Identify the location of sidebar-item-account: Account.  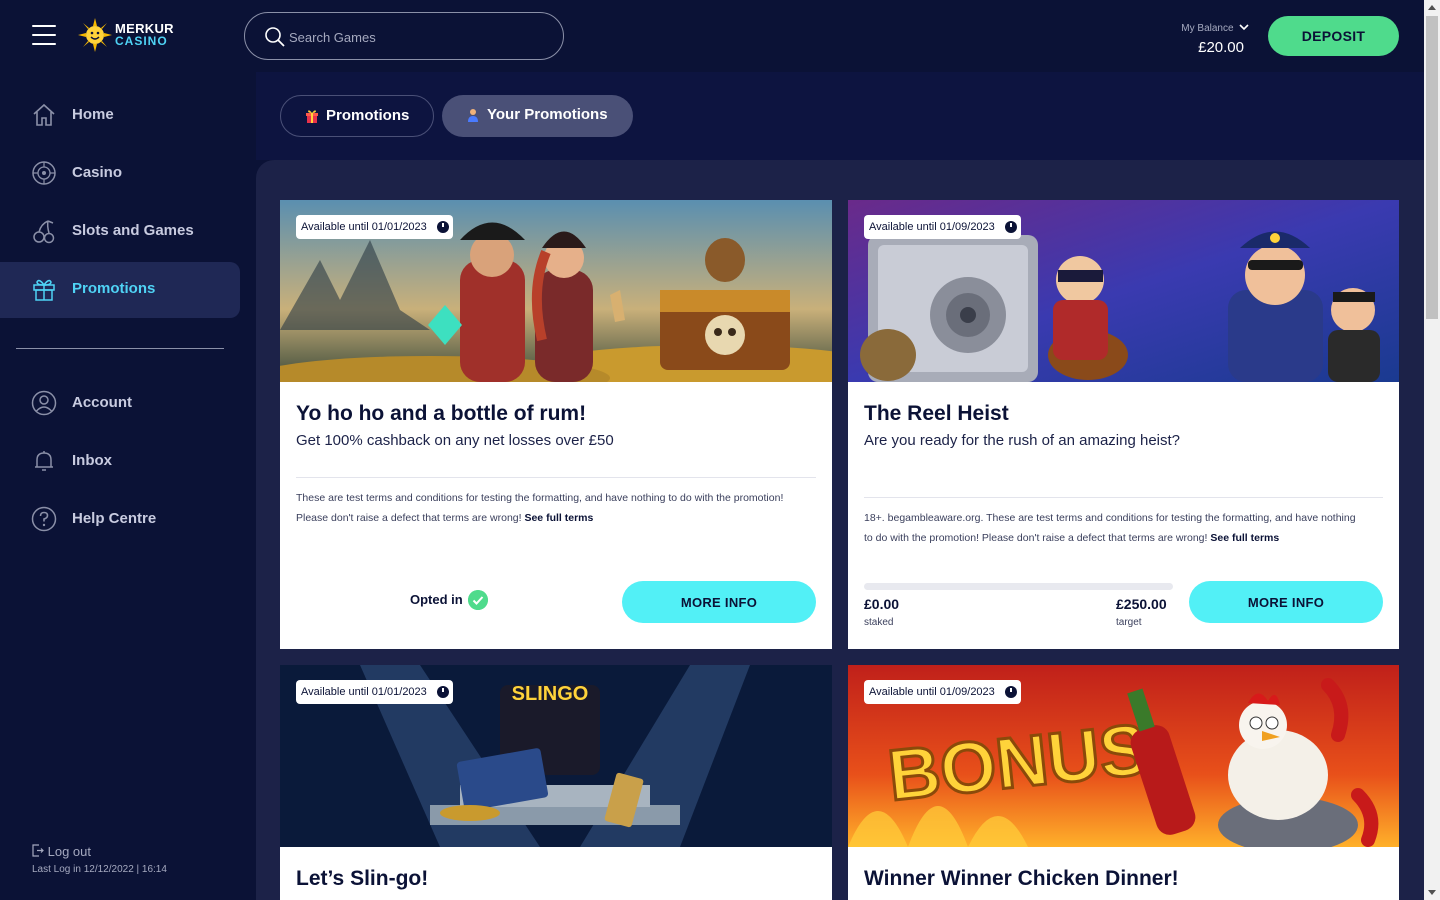
(120, 404).